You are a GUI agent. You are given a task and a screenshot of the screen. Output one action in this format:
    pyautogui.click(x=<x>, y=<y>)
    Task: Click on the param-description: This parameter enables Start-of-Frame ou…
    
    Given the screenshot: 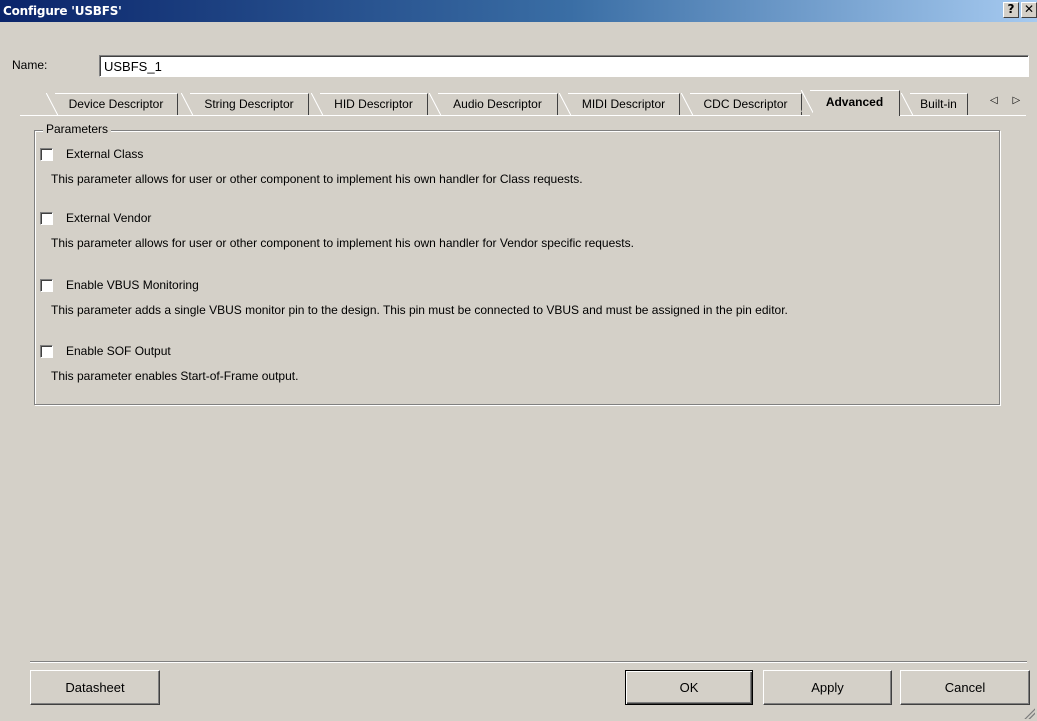 What is the action you would take?
    pyautogui.click(x=175, y=376)
    